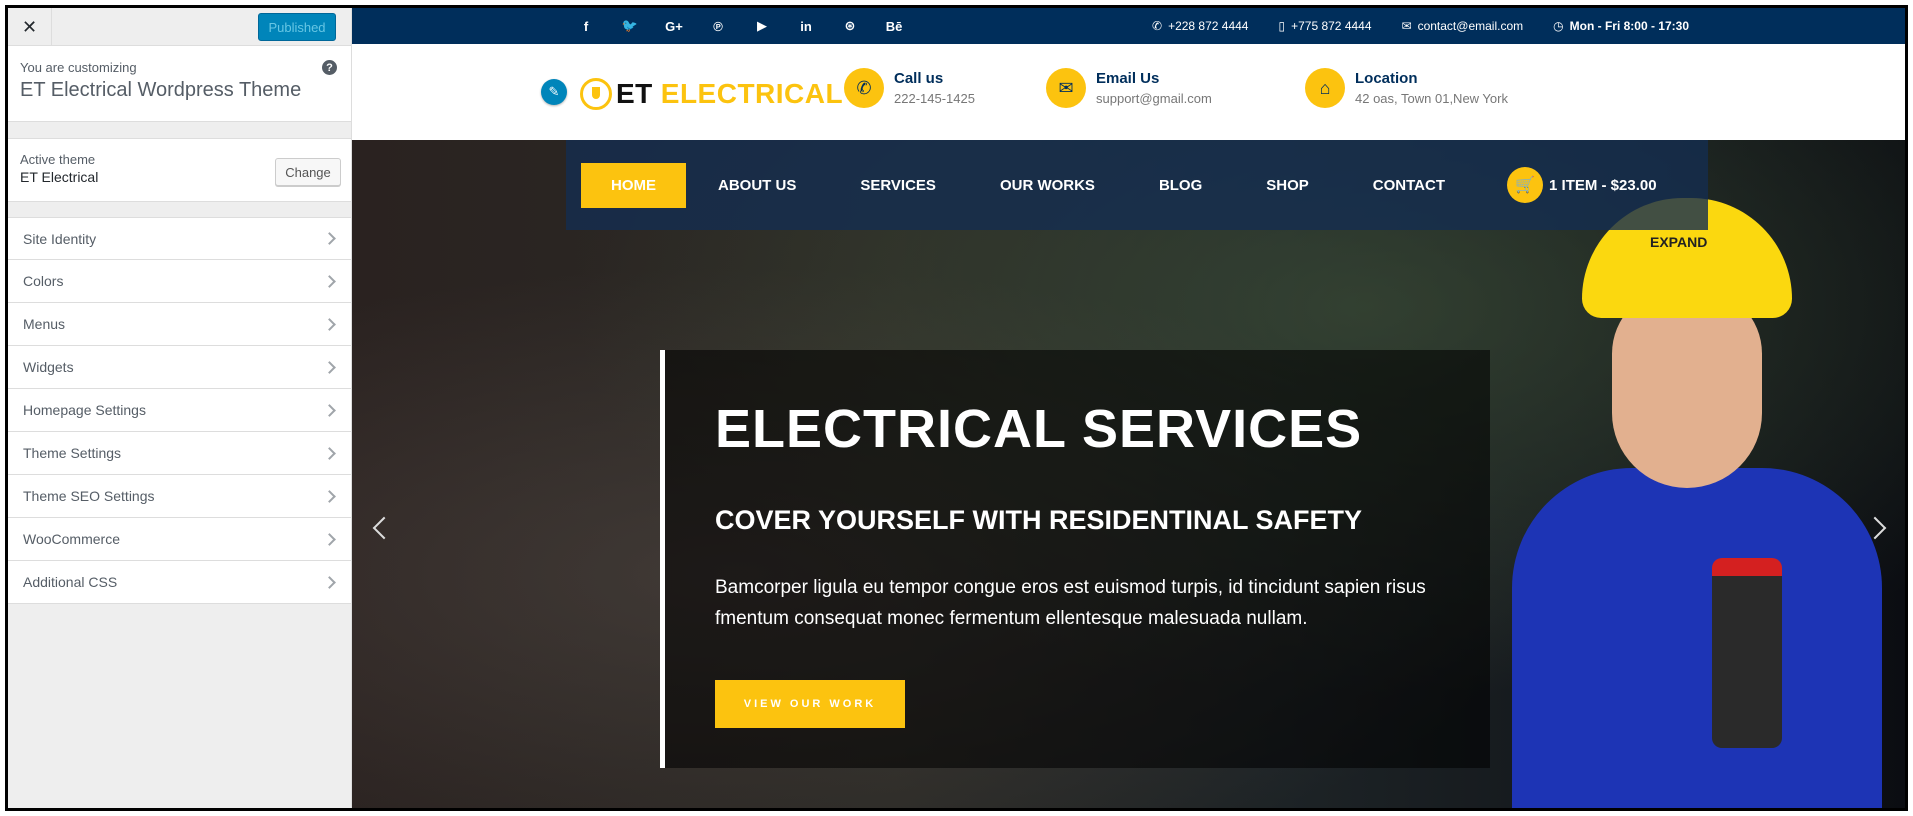 The image size is (1913, 816). Describe the element at coordinates (384, 528) in the screenshot. I see `slider-prev-arrow-icon` at that location.